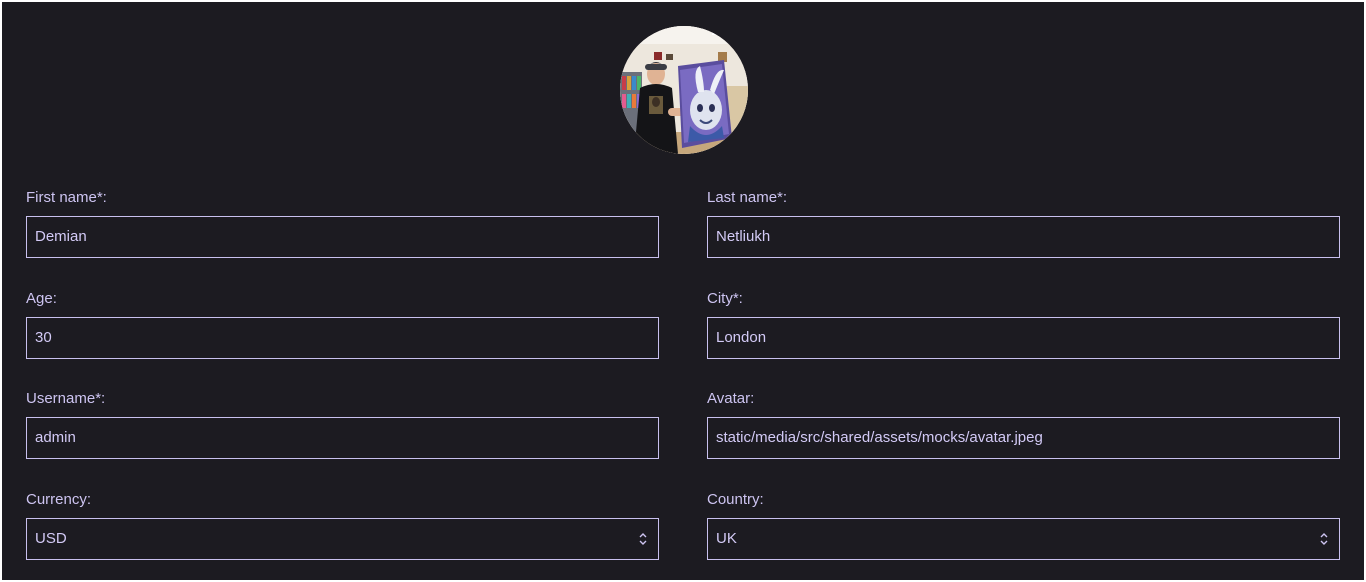 The width and height of the screenshot is (1366, 582). What do you see at coordinates (731, 398) in the screenshot?
I see `avatar-label: Avatar:` at bounding box center [731, 398].